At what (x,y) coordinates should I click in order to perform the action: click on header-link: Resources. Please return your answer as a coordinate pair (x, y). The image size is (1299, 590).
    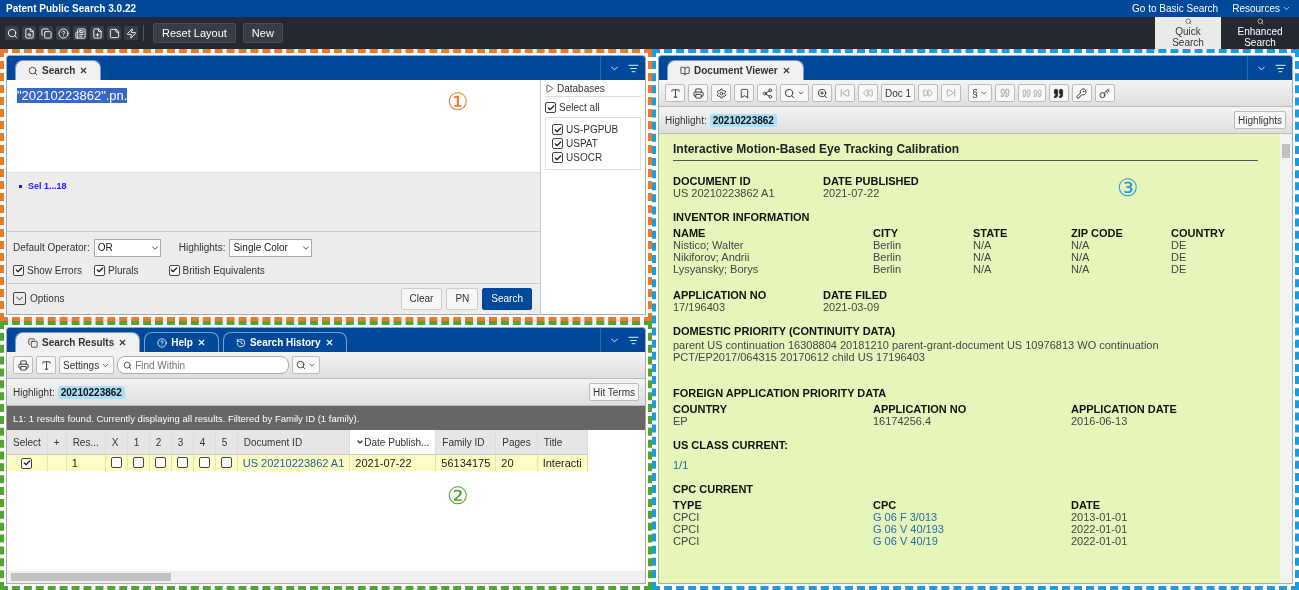
    Looking at the image, I should click on (1261, 8).